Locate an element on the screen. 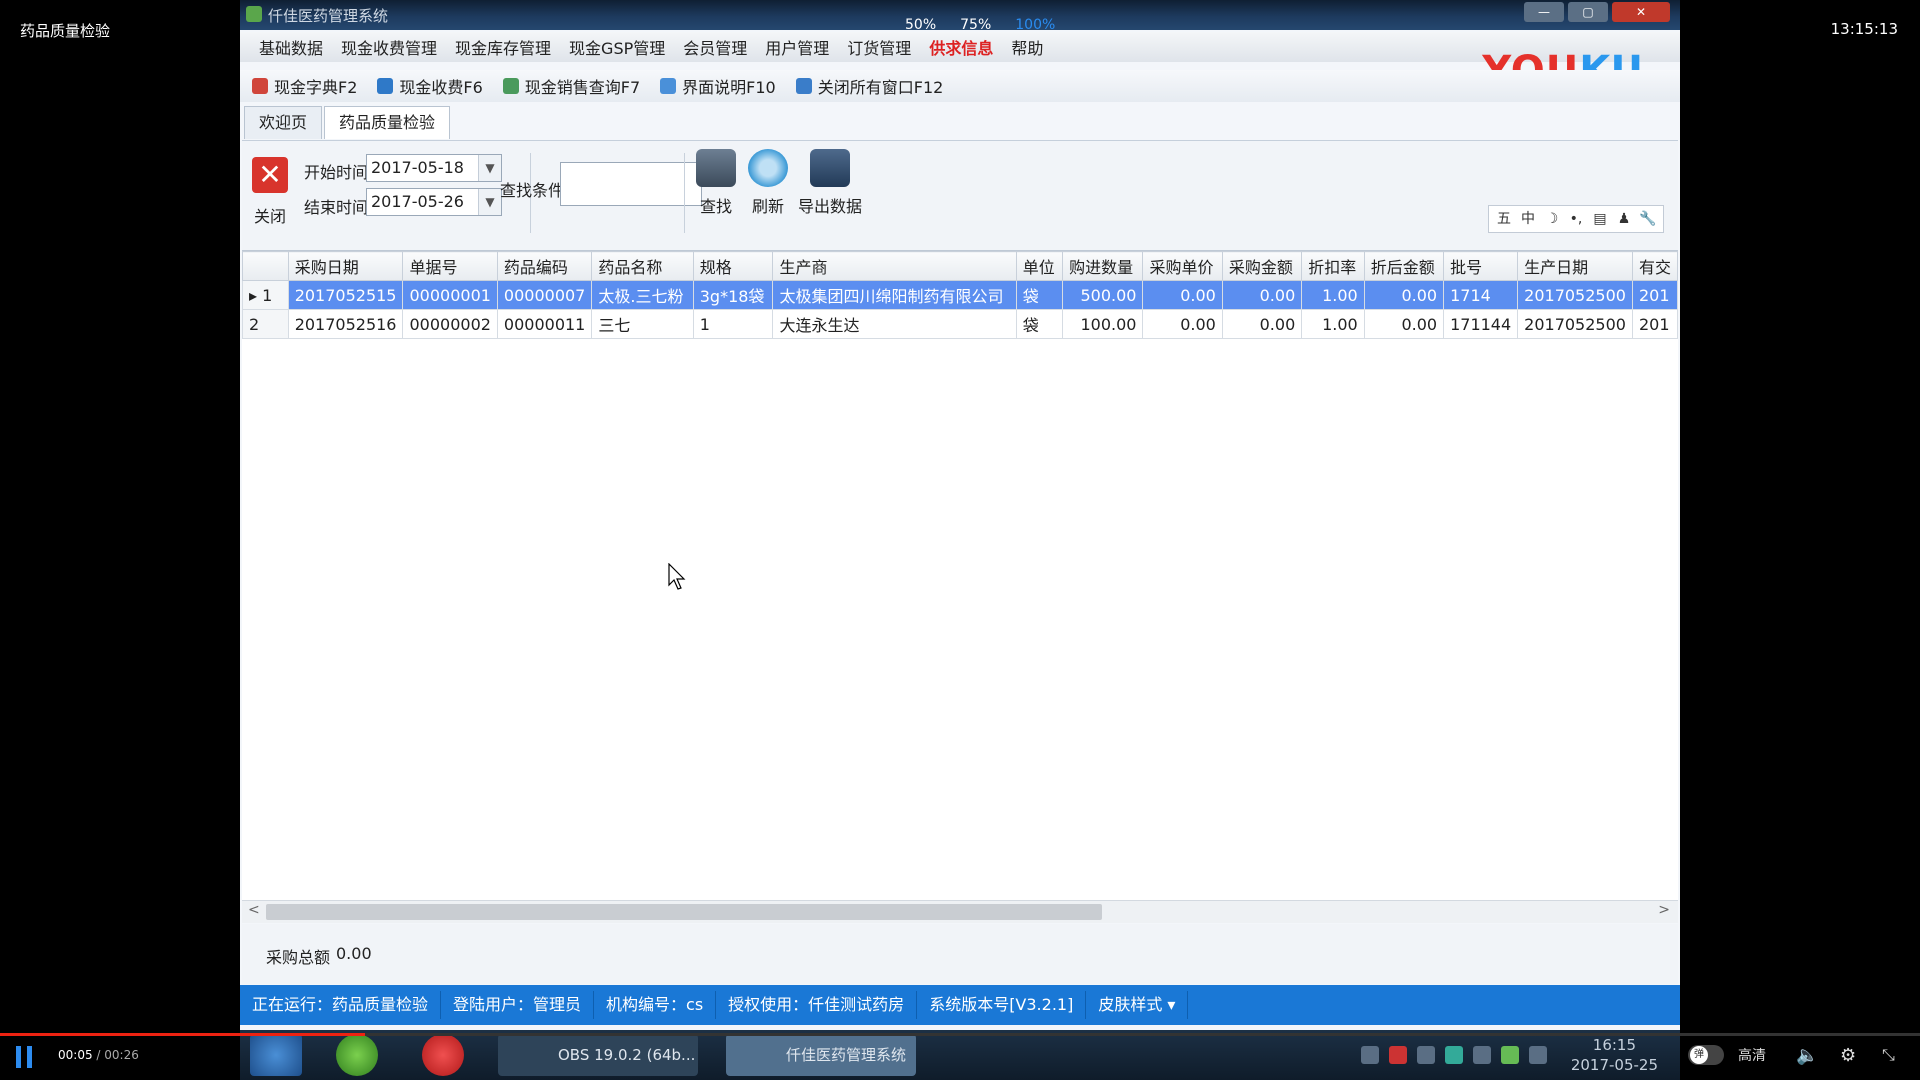  volume-icon: 🔈 is located at coordinates (1807, 1055).